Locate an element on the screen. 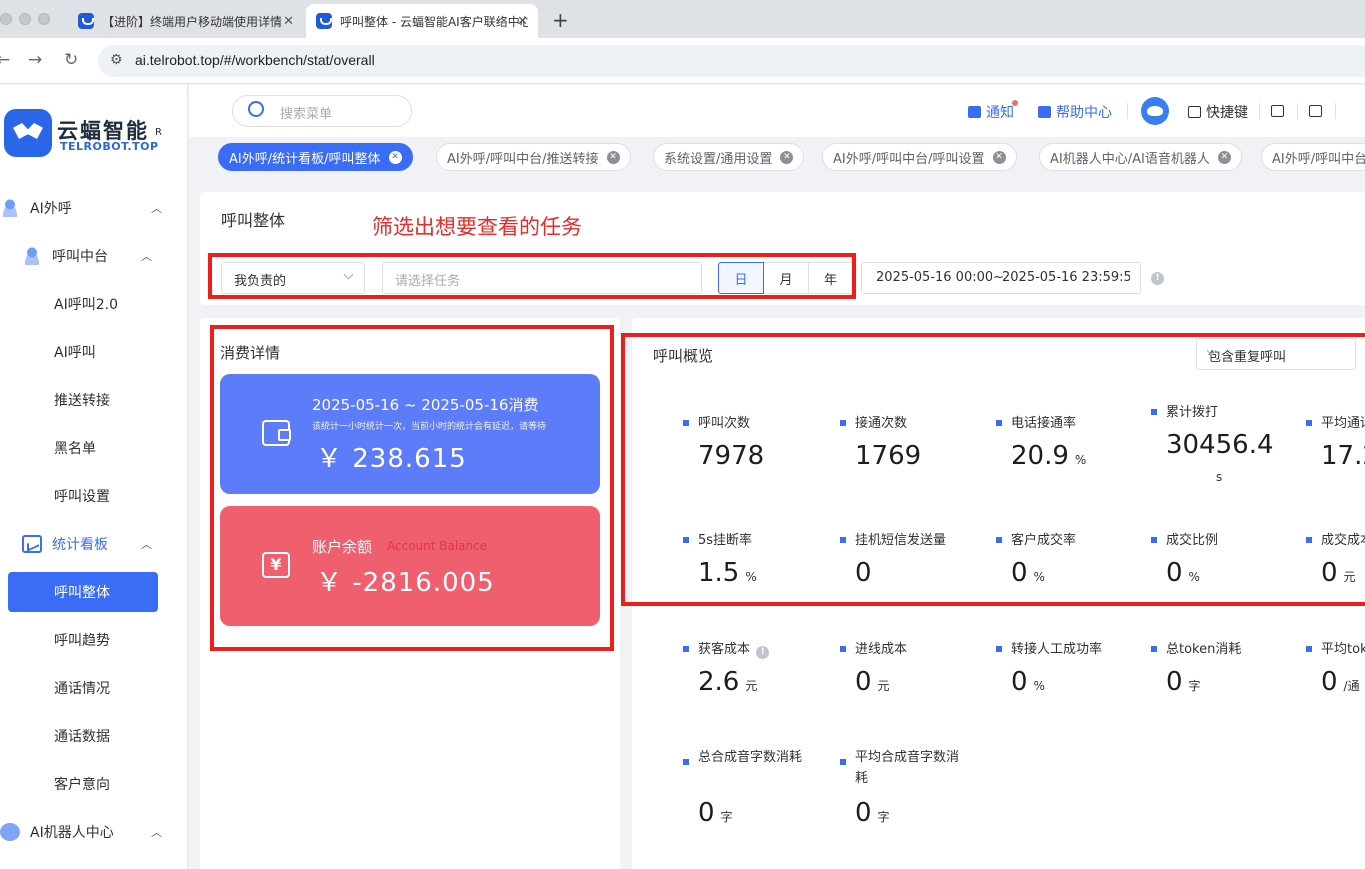  browser-tab: 【进阶】终端用户移动端使用详情 ✕ is located at coordinates (186, 21).